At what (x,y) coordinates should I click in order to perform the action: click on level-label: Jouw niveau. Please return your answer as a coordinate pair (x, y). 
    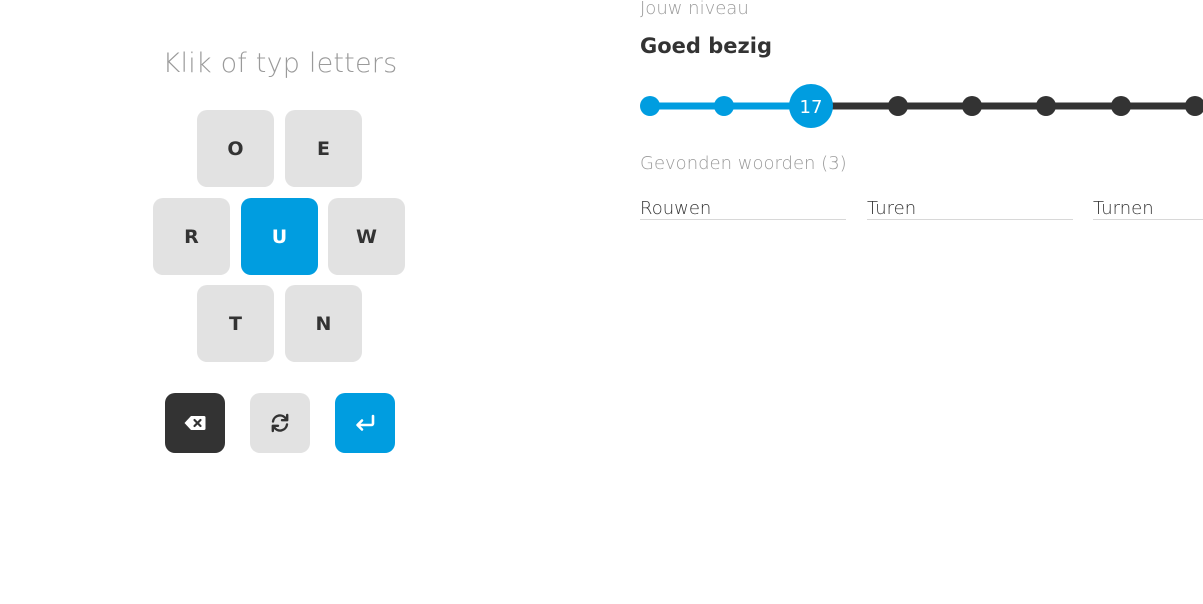
    Looking at the image, I should click on (694, 9).